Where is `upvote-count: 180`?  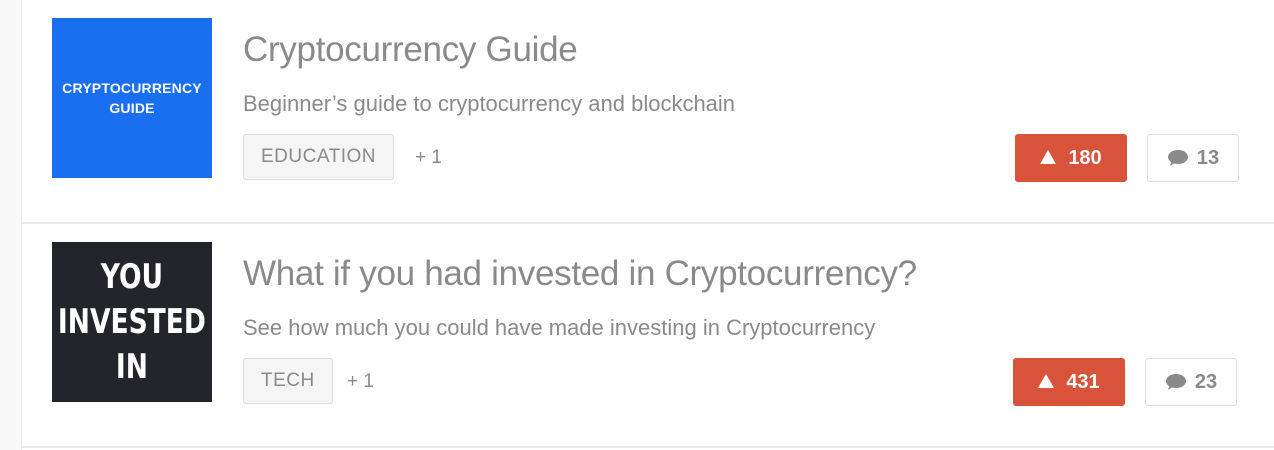
upvote-count: 180 is located at coordinates (1085, 157).